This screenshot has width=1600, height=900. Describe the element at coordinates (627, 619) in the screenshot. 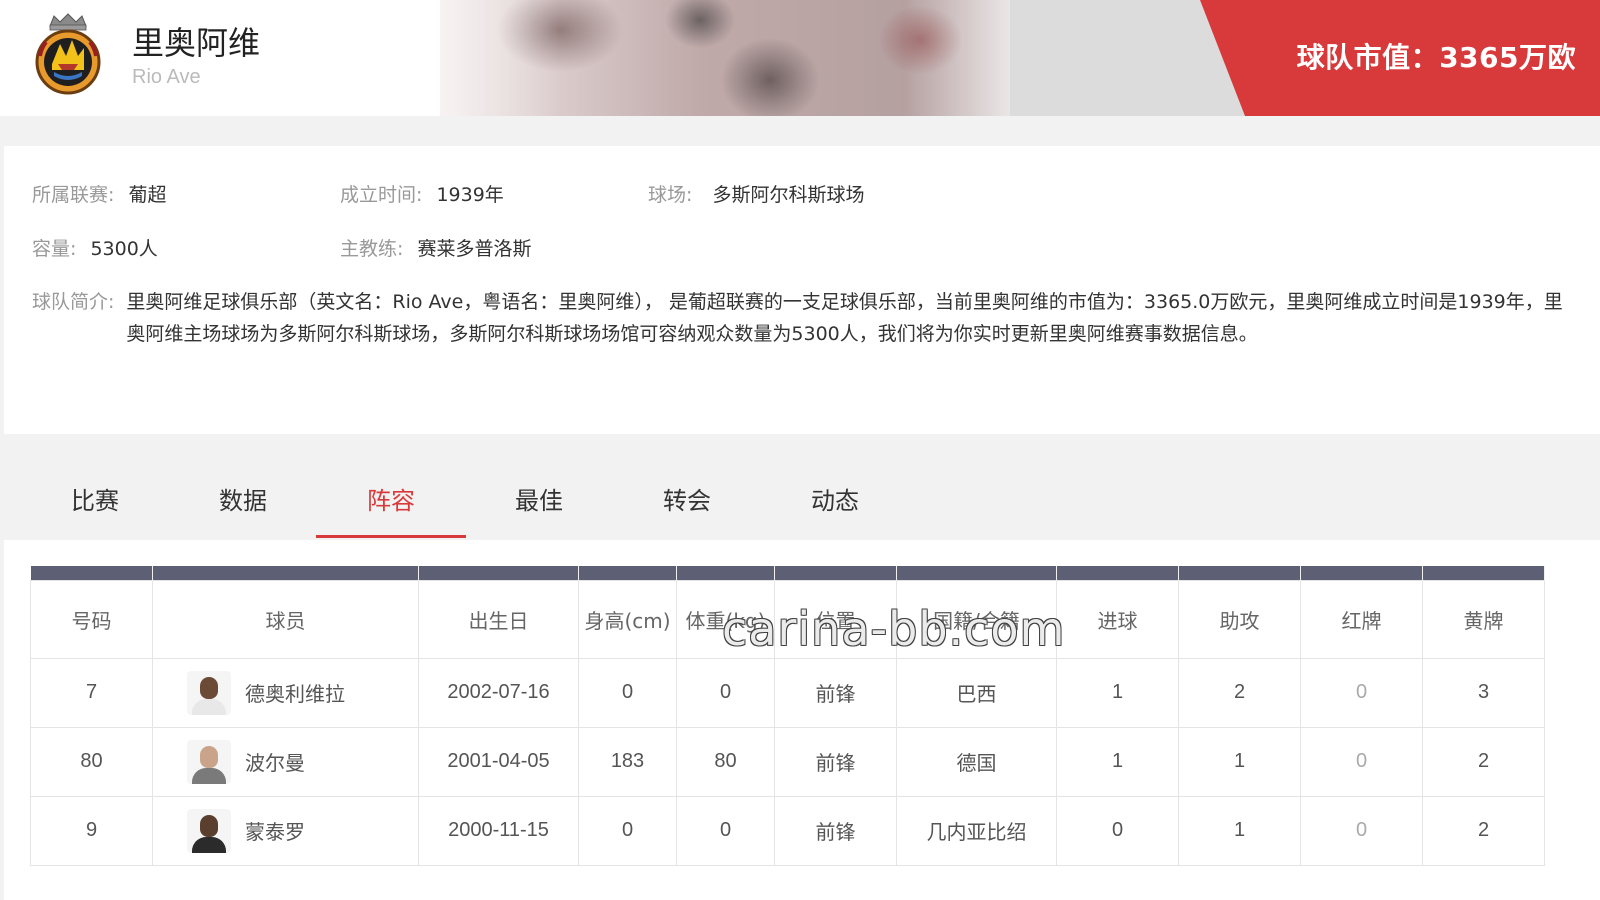

I see `header-height: 身高(cm)` at that location.